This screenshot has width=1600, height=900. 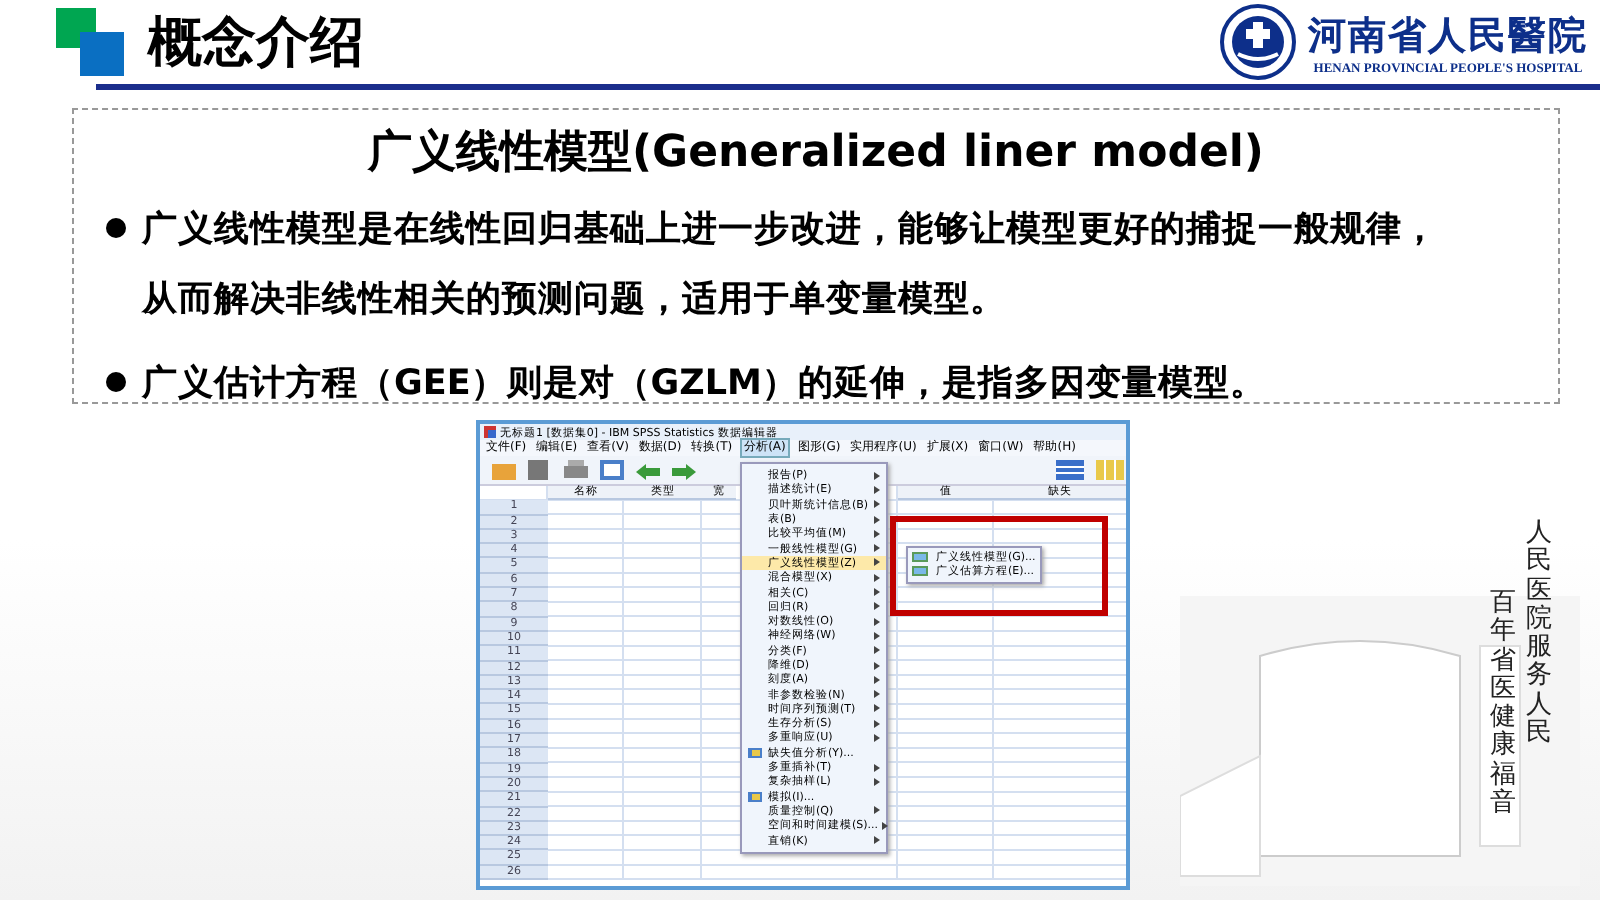 What do you see at coordinates (648, 470) in the screenshot?
I see `undo-icon` at bounding box center [648, 470].